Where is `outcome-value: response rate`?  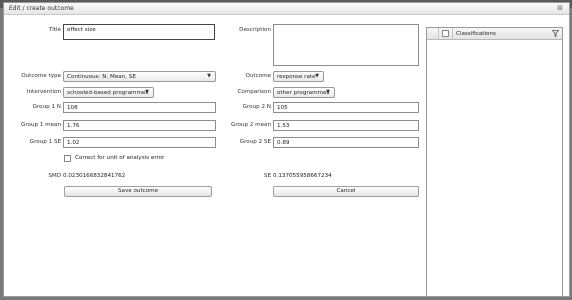
outcome-value: response rate is located at coordinates (296, 77).